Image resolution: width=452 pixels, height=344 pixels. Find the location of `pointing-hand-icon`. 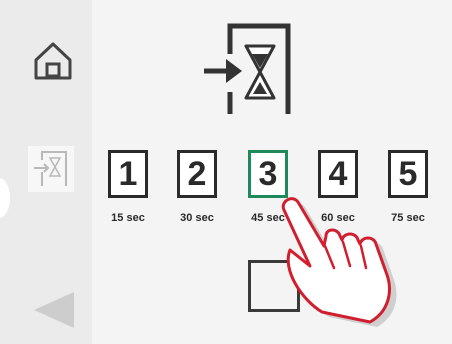

pointing-hand-icon is located at coordinates (339, 262).